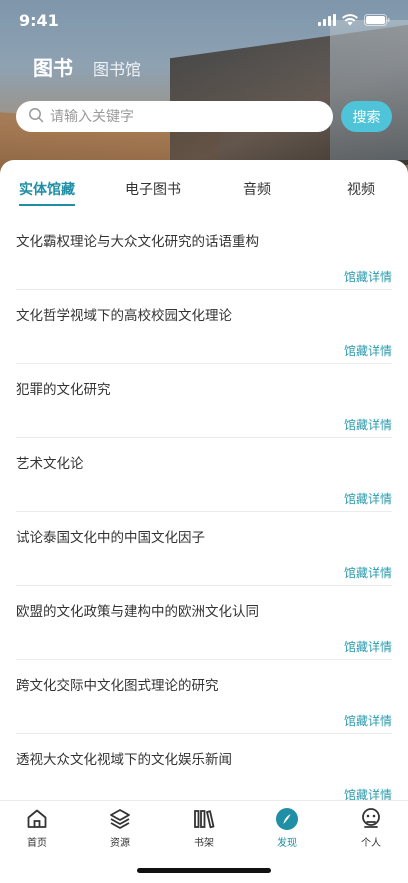 The height and width of the screenshot is (883, 408). What do you see at coordinates (37, 819) in the screenshot?
I see `home-icon` at bounding box center [37, 819].